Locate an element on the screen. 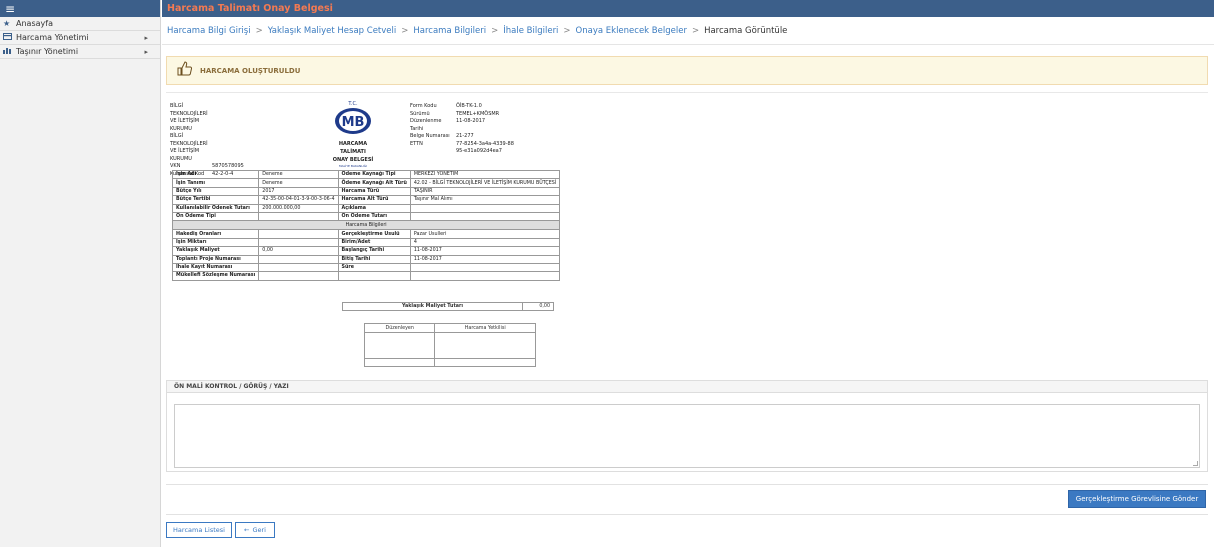 The width and height of the screenshot is (1214, 547). total-value: 0,00 is located at coordinates (544, 306).